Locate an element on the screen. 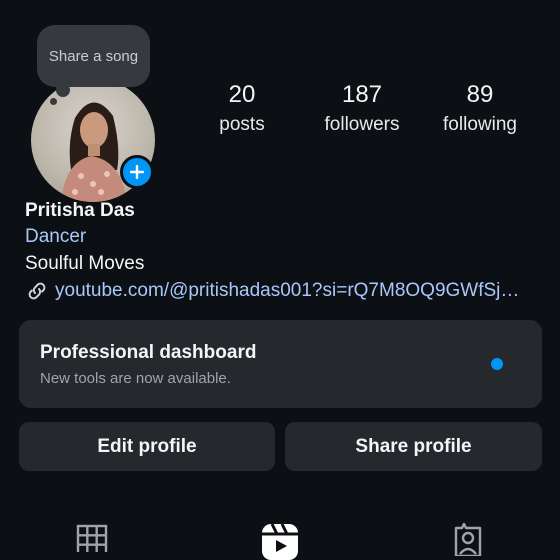 This screenshot has width=560, height=560. profile-avatar-container is located at coordinates (93, 140).